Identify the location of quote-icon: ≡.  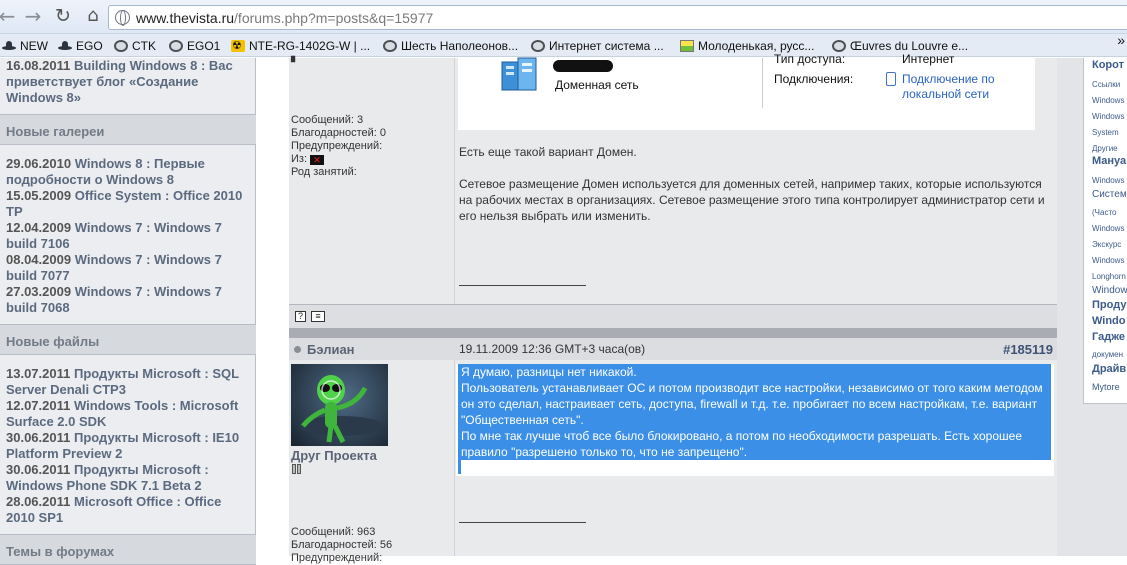
(318, 316).